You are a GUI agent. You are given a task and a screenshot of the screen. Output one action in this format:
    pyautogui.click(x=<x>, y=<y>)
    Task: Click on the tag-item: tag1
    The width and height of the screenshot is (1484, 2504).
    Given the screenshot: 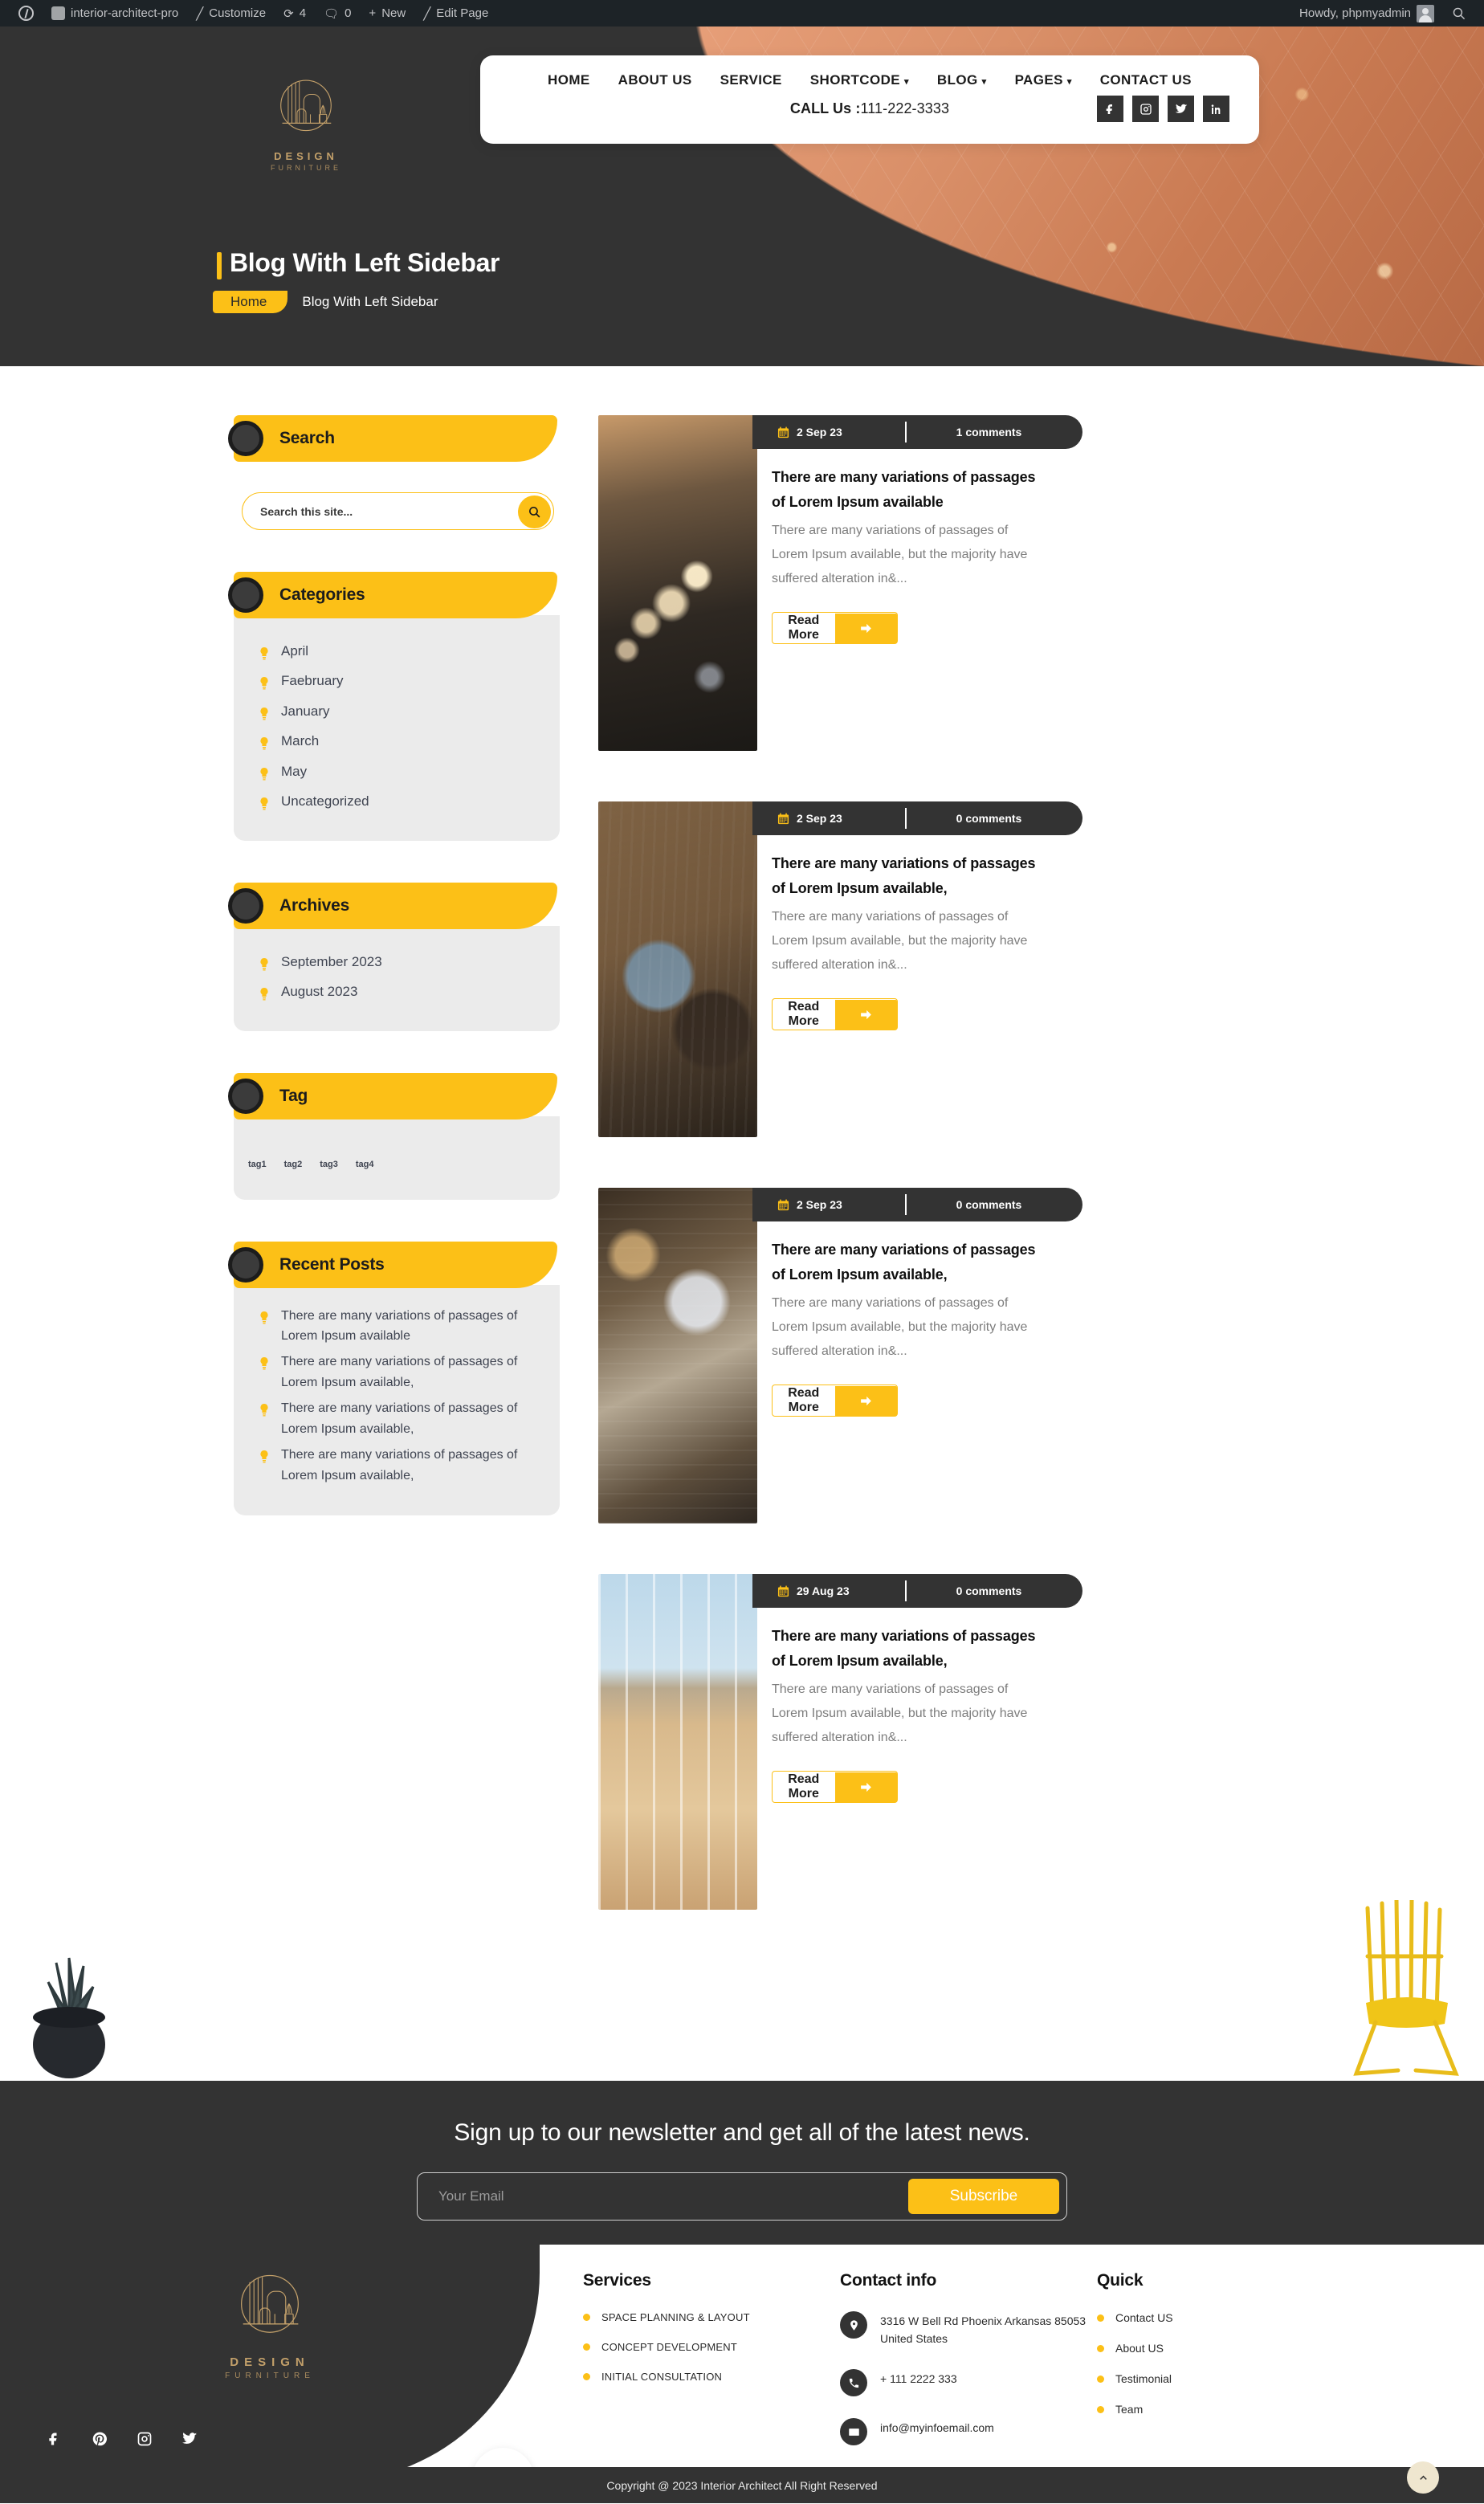 What is the action you would take?
    pyautogui.click(x=257, y=1164)
    